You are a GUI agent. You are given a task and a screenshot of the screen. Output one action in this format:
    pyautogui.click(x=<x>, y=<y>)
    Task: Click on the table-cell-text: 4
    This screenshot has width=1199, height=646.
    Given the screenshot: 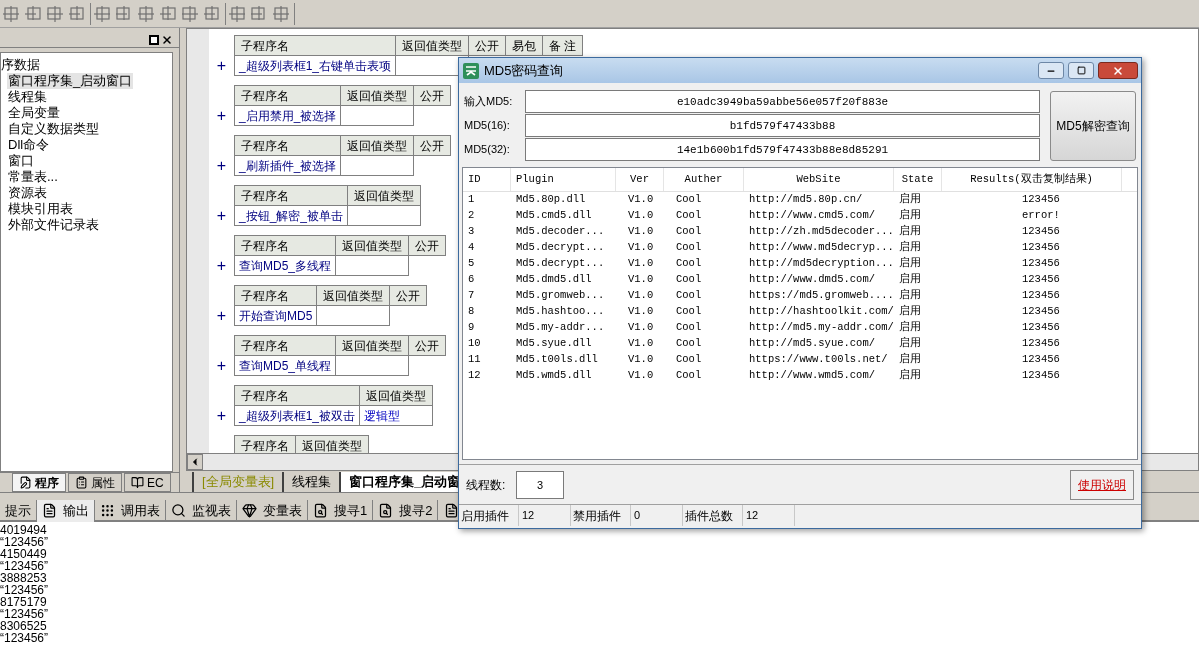 What is the action you would take?
    pyautogui.click(x=471, y=248)
    